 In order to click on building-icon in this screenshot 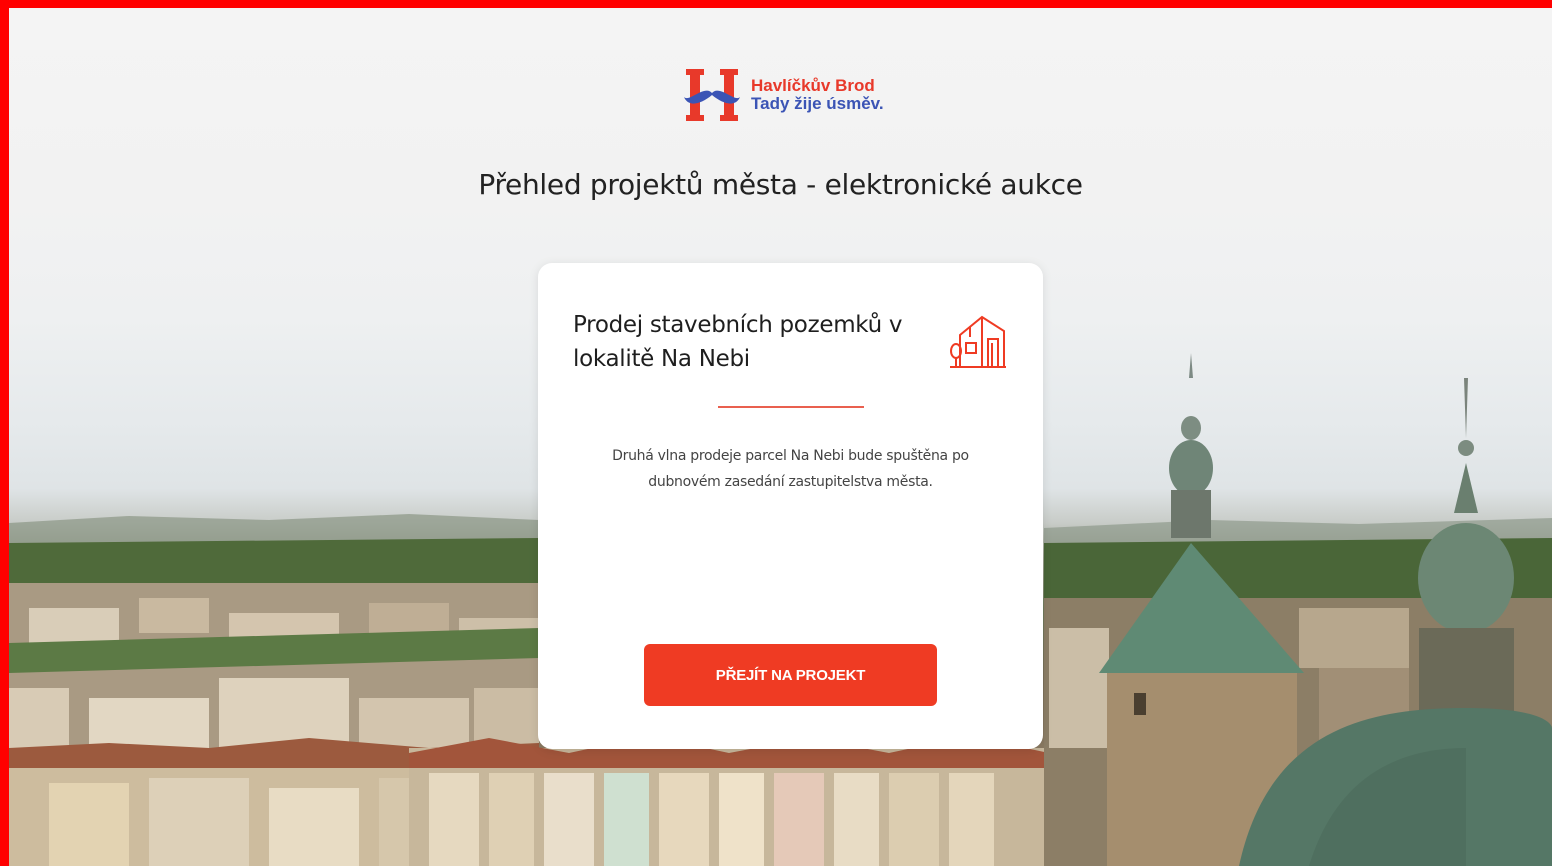, I will do `click(978, 341)`.